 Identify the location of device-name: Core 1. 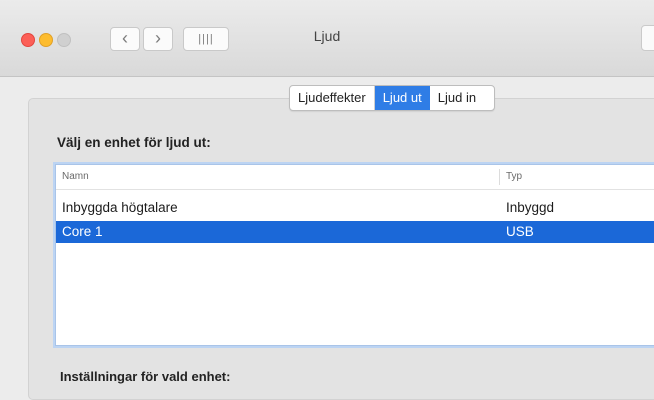
(82, 231).